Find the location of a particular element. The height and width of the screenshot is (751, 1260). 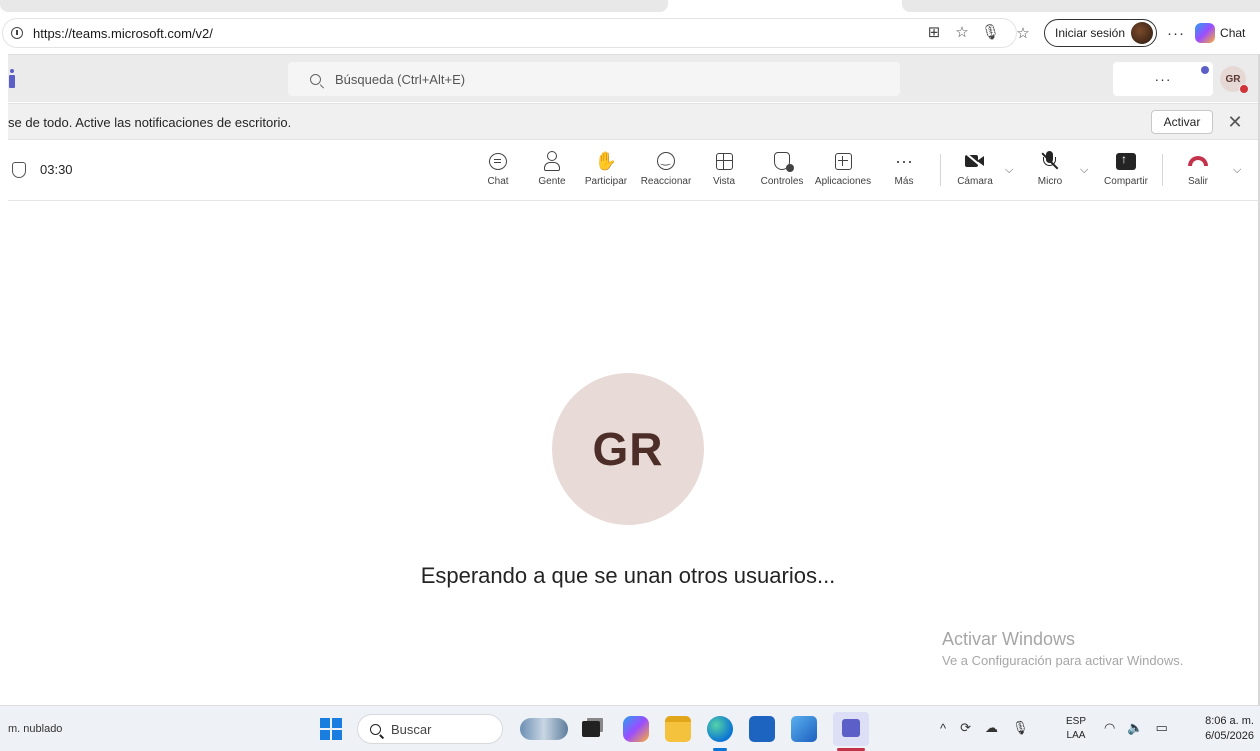

teams-search-input: Búsqueda (Ctrl+Alt+E) is located at coordinates (594, 79).